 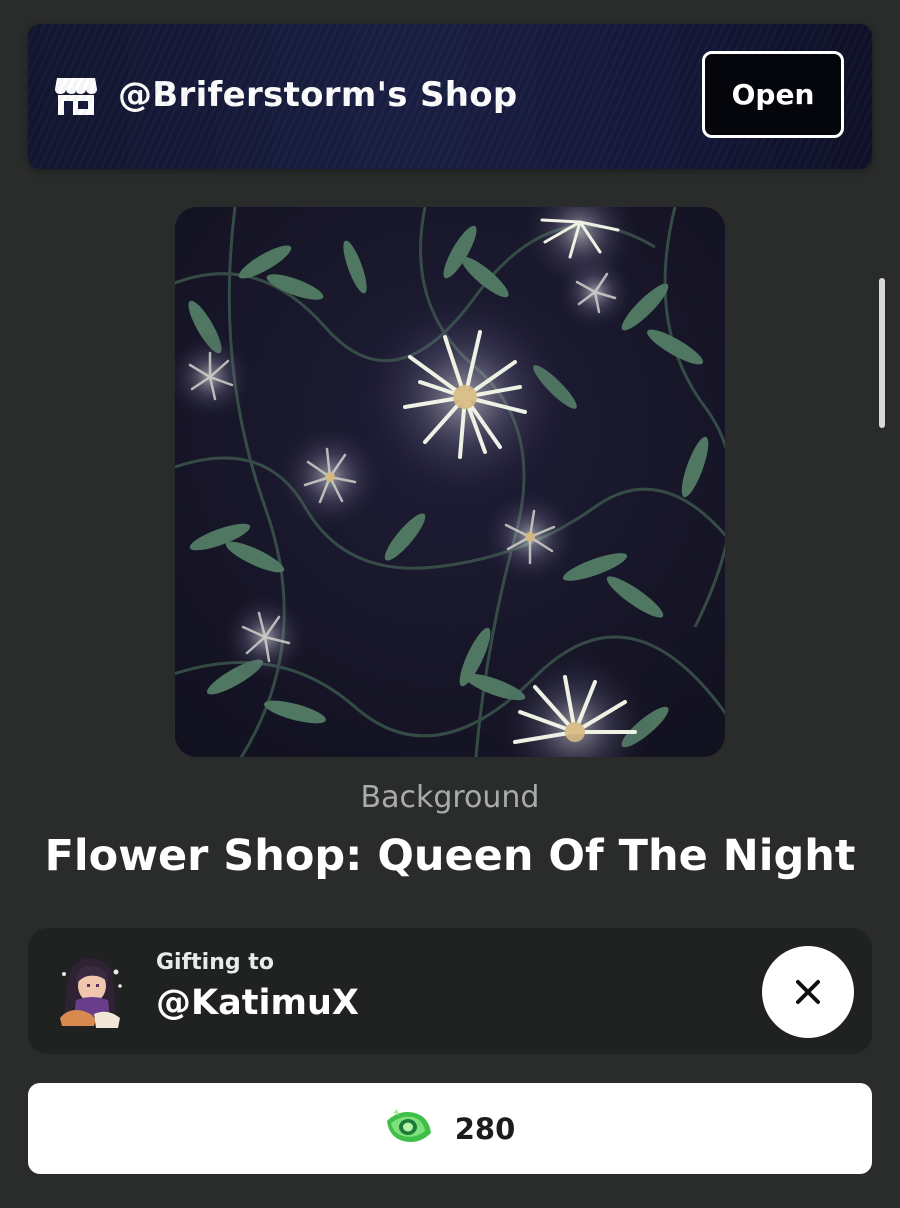 I want to click on remove-gift-button, so click(x=808, y=992).